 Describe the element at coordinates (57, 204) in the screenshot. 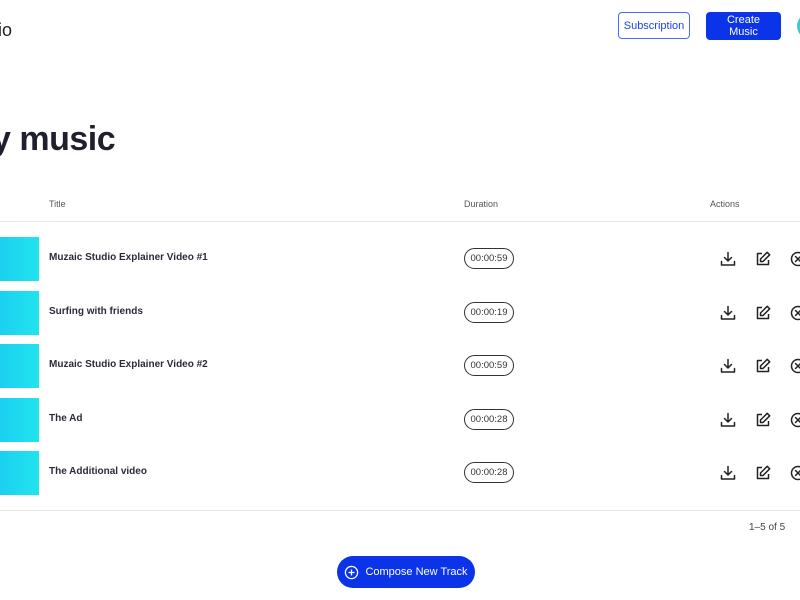

I see `column-header-title: Title` at that location.